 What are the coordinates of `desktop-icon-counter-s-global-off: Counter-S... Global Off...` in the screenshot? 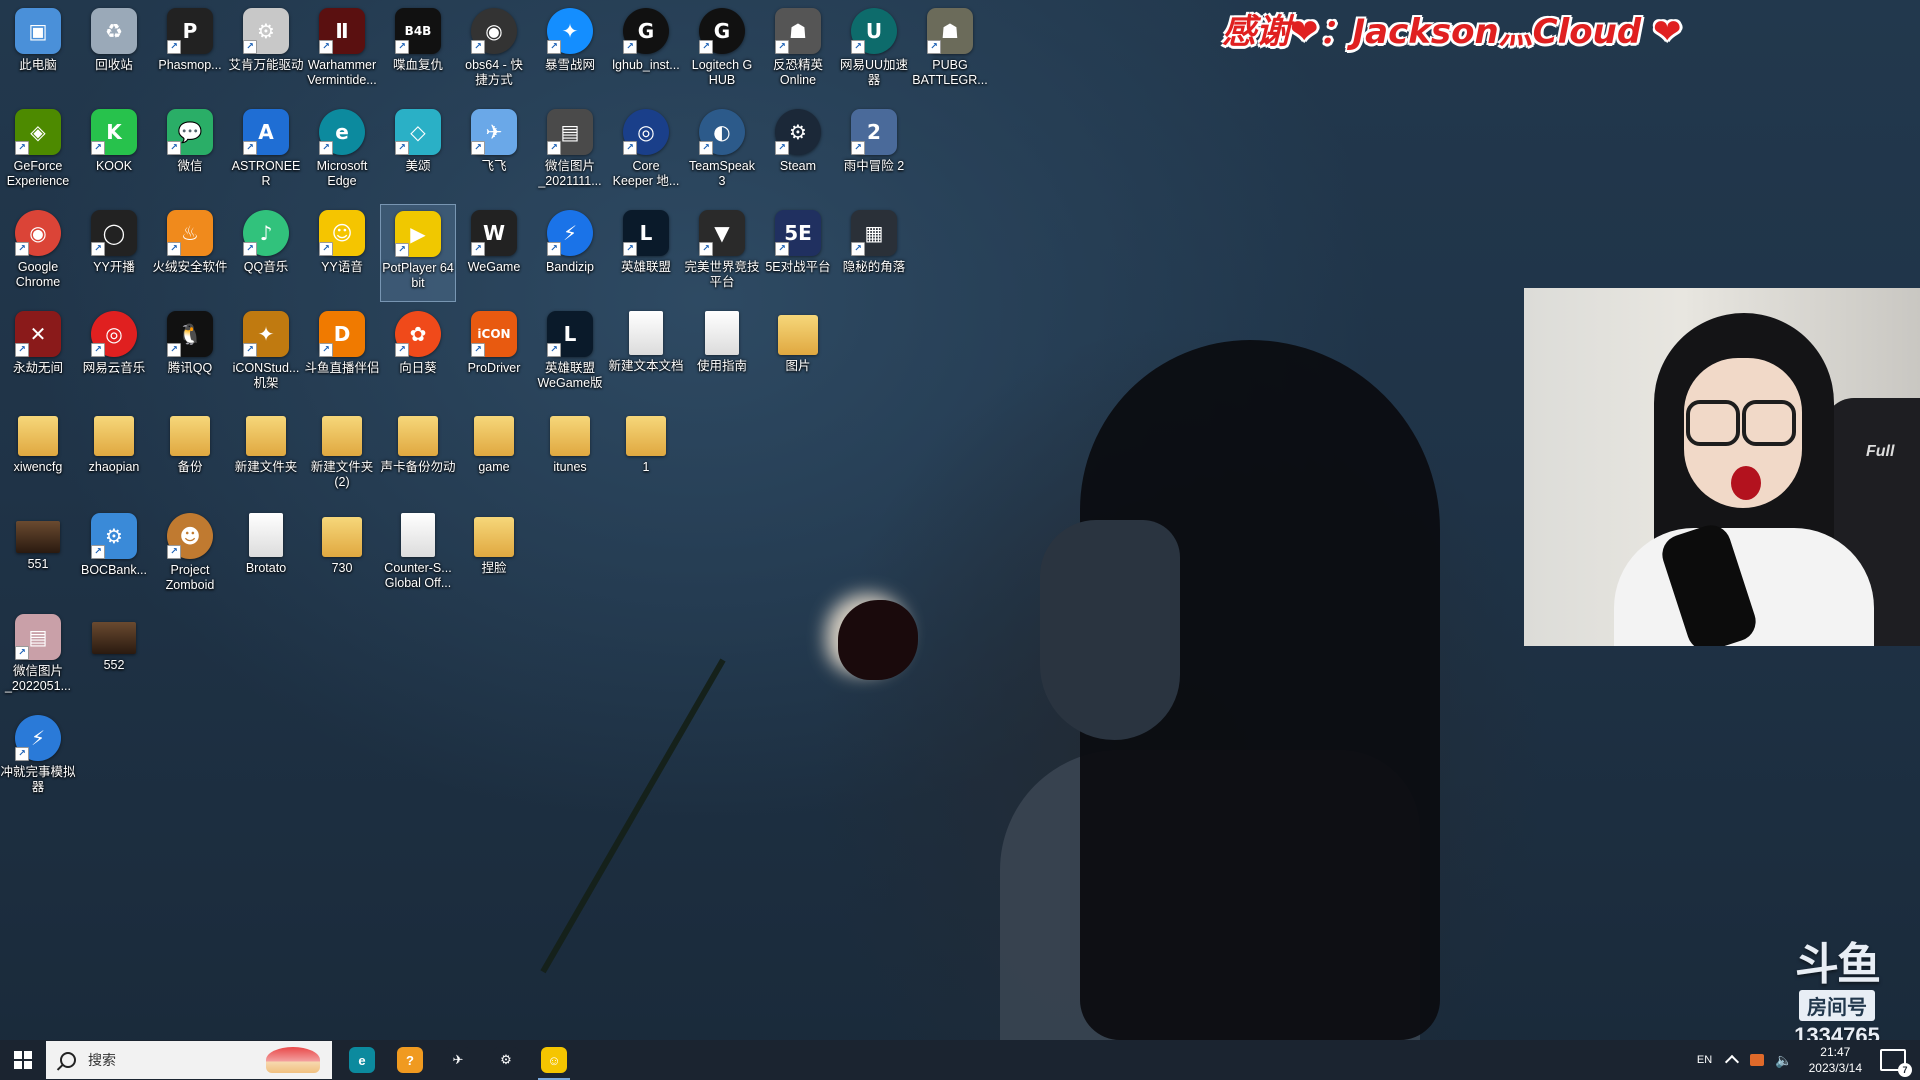 It's located at (418, 556).